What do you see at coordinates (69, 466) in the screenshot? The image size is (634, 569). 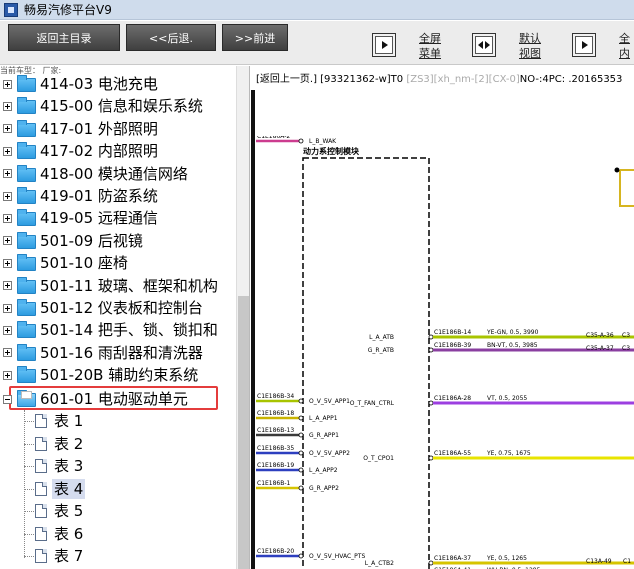 I see `tree-subitem-label: 表 3` at bounding box center [69, 466].